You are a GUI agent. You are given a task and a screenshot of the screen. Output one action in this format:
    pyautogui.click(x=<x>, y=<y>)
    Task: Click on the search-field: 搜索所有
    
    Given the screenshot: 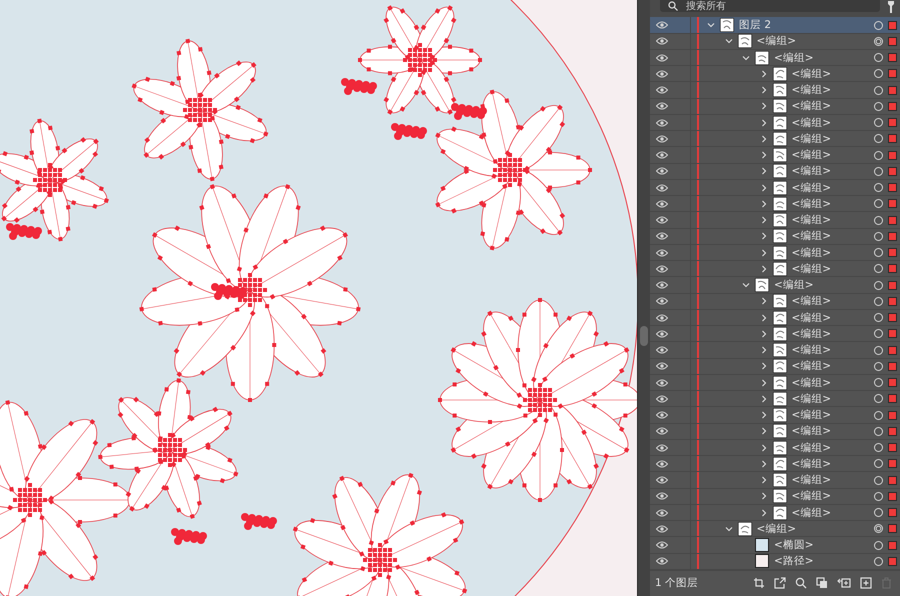 What is the action you would take?
    pyautogui.click(x=770, y=6)
    